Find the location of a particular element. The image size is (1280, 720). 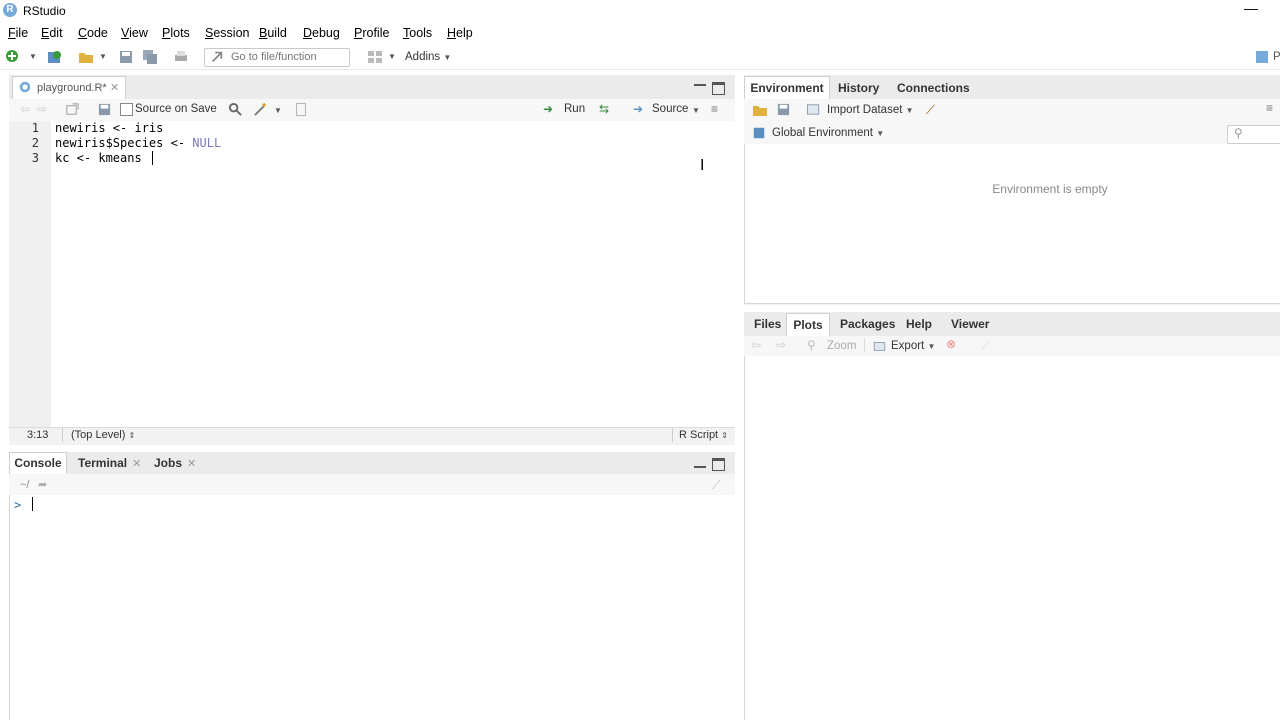

tab-viewer: Viewer is located at coordinates (970, 324).